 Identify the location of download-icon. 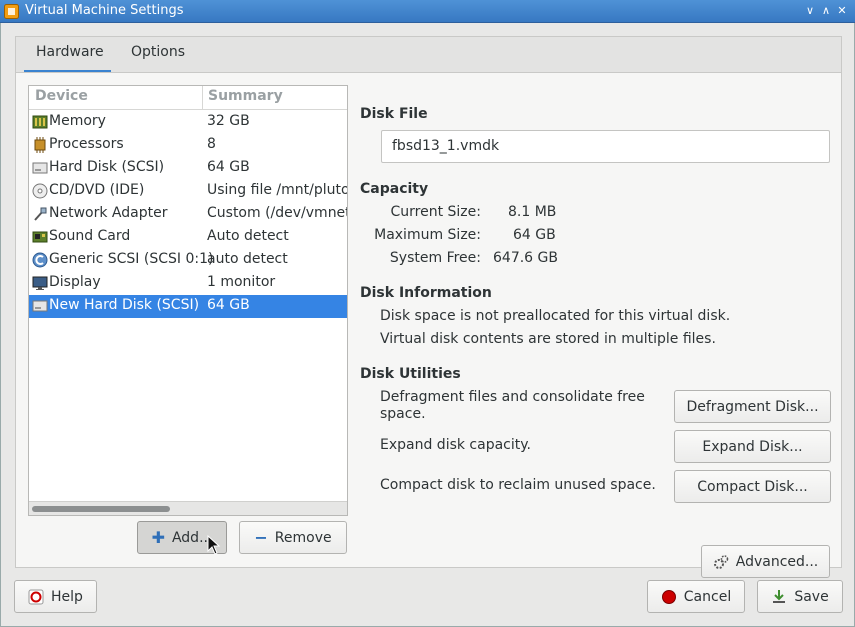
(779, 596).